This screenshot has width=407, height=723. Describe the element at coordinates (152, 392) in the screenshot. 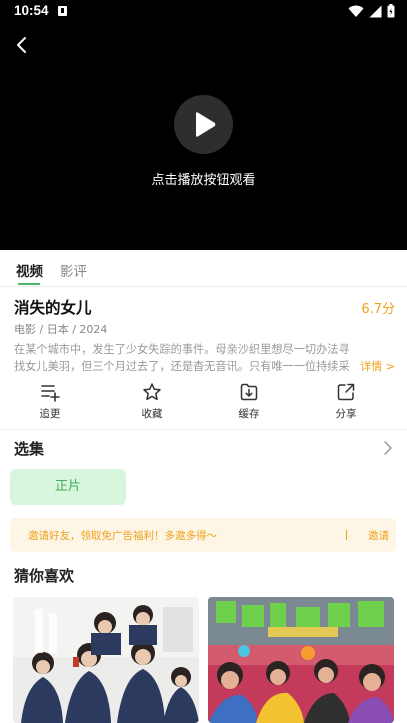

I see `star-icon` at that location.